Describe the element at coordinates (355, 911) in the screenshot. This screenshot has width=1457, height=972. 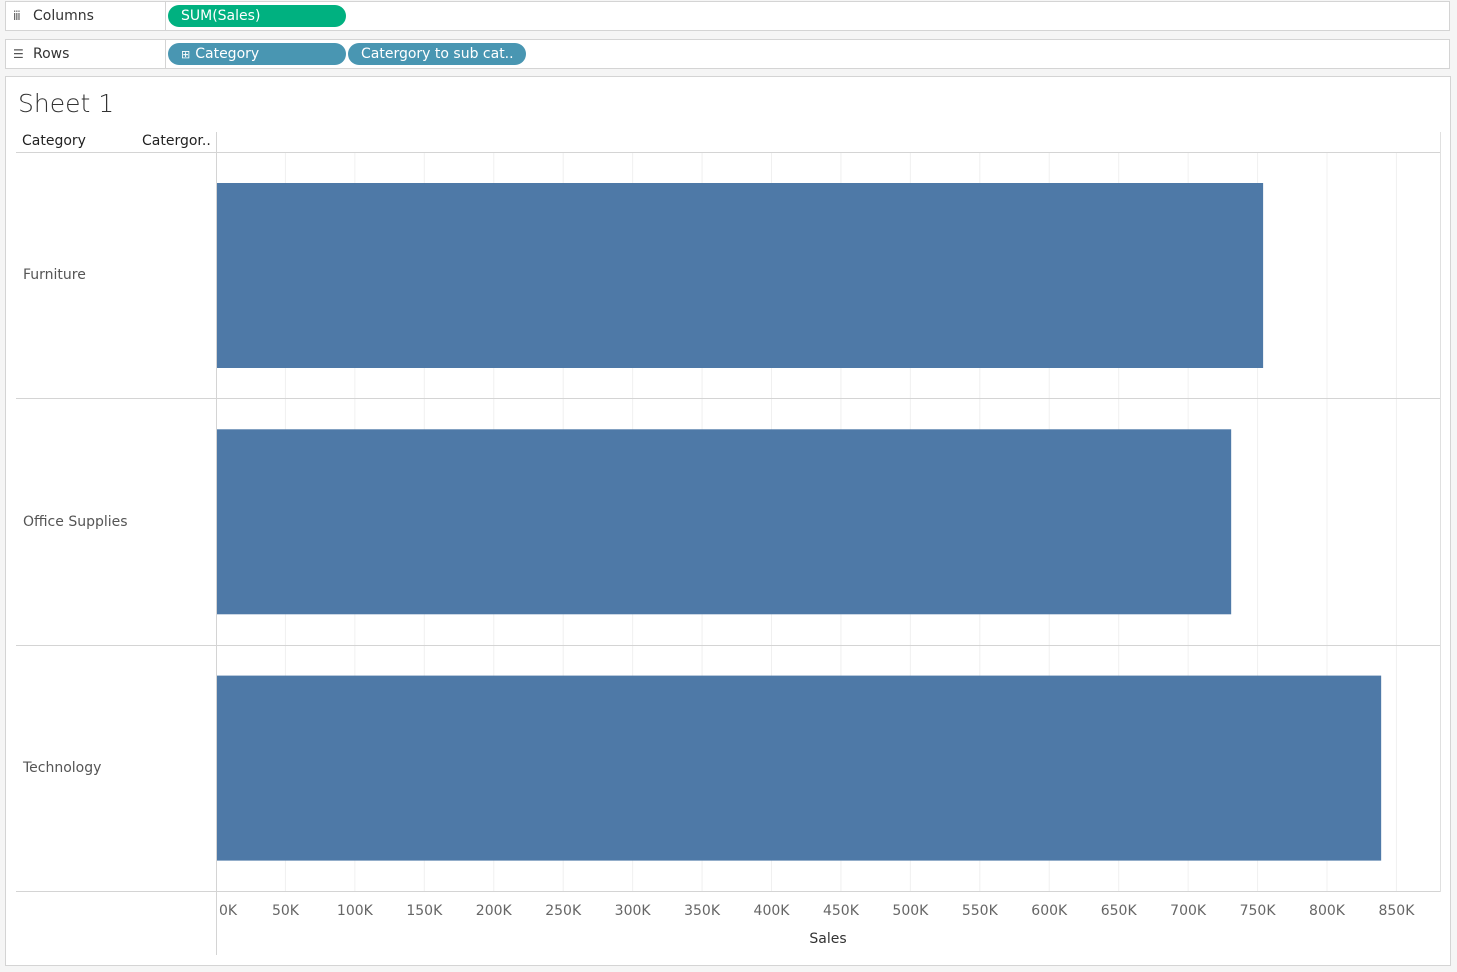
I see `x-tick-label: 100K` at that location.